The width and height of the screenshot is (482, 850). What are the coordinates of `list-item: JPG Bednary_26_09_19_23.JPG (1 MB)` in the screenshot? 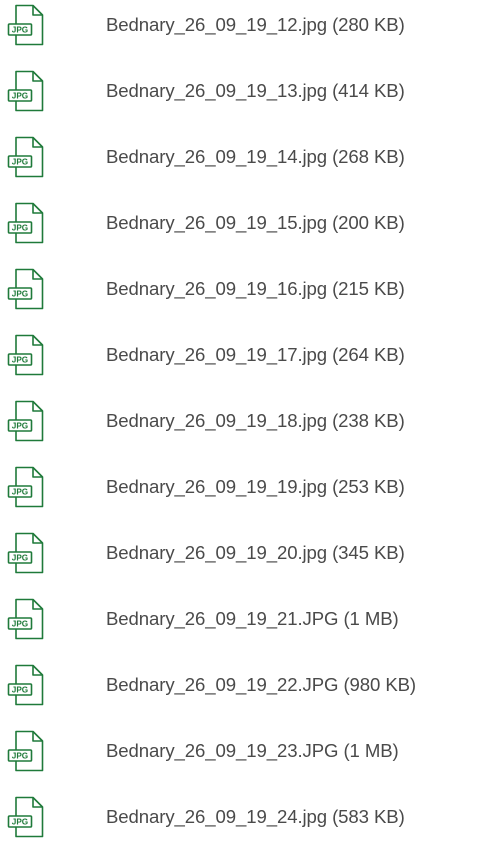 It's located at (241, 751).